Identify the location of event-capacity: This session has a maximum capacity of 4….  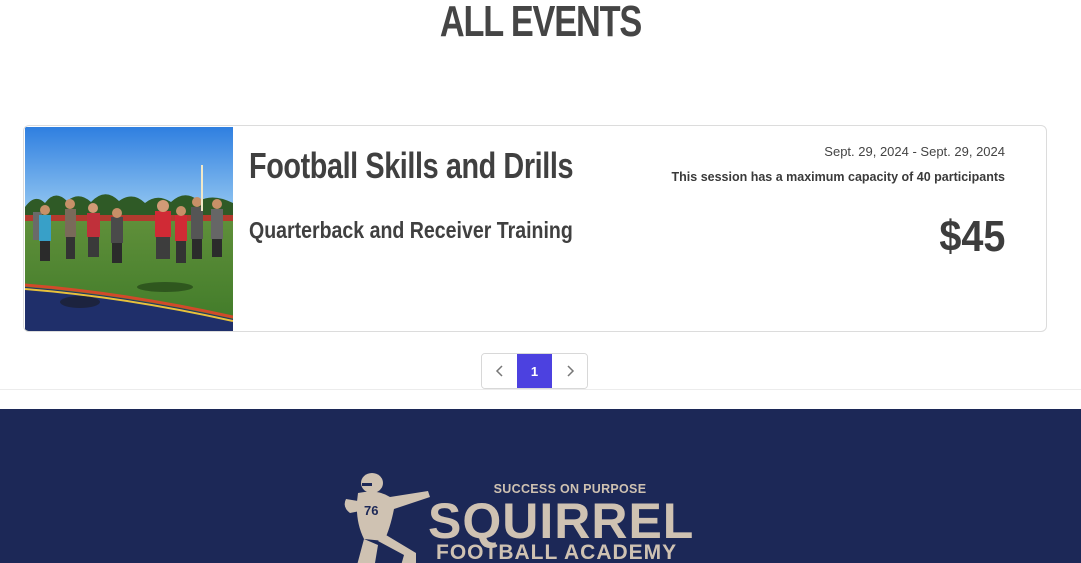
(838, 177).